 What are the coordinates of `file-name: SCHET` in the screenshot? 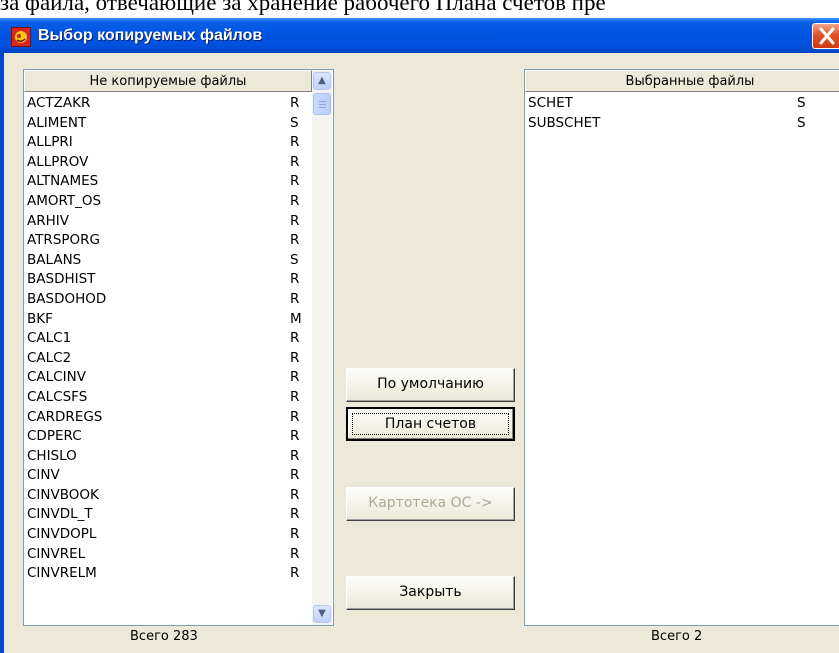 It's located at (550, 103).